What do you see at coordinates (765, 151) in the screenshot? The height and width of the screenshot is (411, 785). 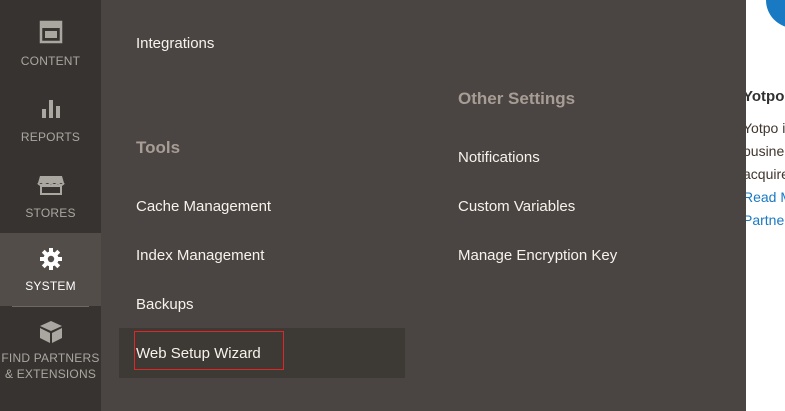 I see `content-text-line: busine` at bounding box center [765, 151].